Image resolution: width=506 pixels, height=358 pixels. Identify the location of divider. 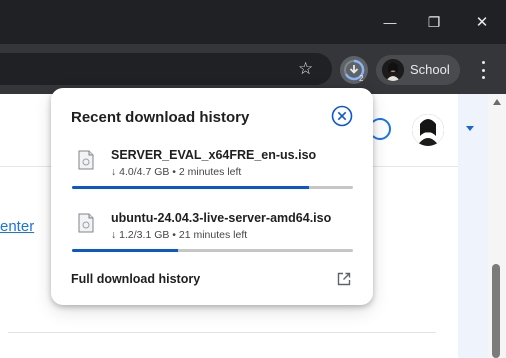
(222, 332).